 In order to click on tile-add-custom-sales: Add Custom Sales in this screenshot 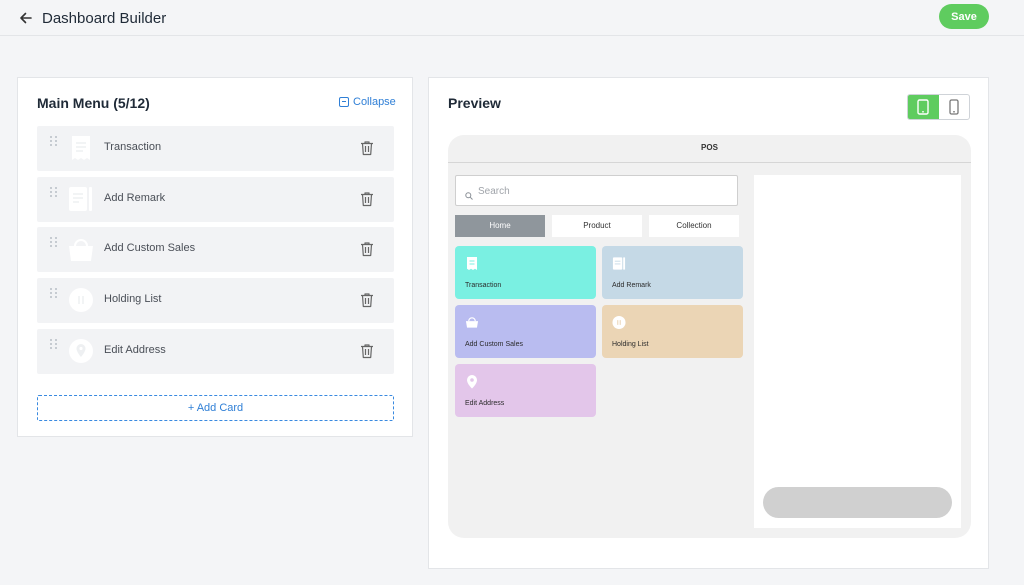, I will do `click(525, 331)`.